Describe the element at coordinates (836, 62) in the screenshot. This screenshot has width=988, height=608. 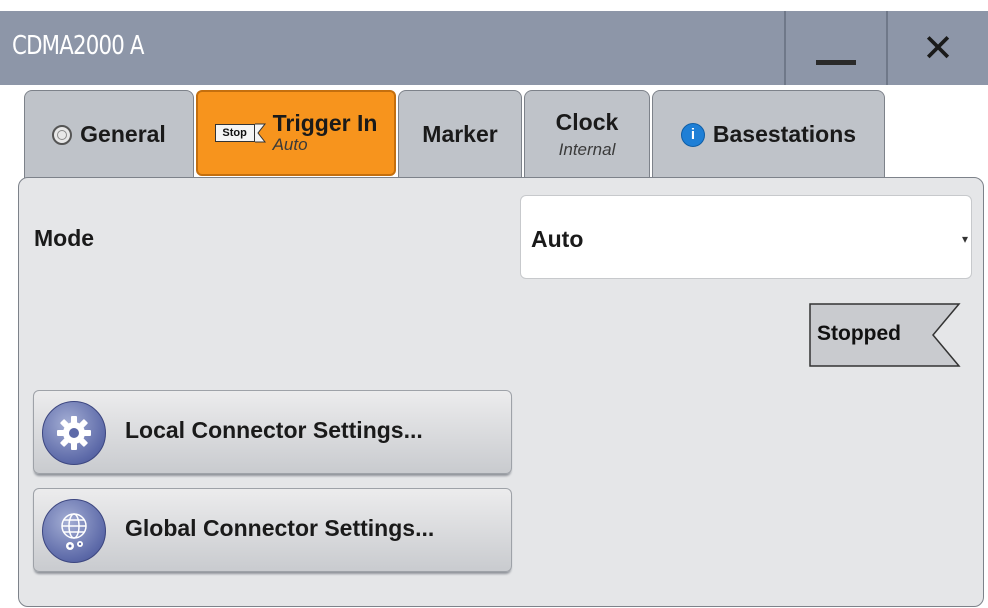
I see `minimize-icon` at that location.